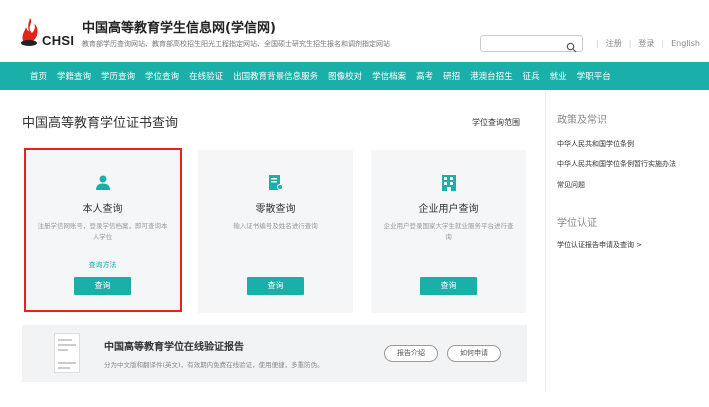 The height and width of the screenshot is (407, 709). I want to click on card-title: 零散查询, so click(275, 209).